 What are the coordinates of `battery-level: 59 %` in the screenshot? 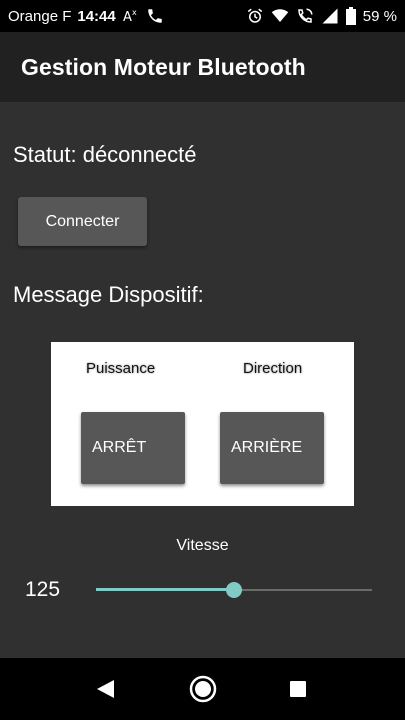 It's located at (379, 16).